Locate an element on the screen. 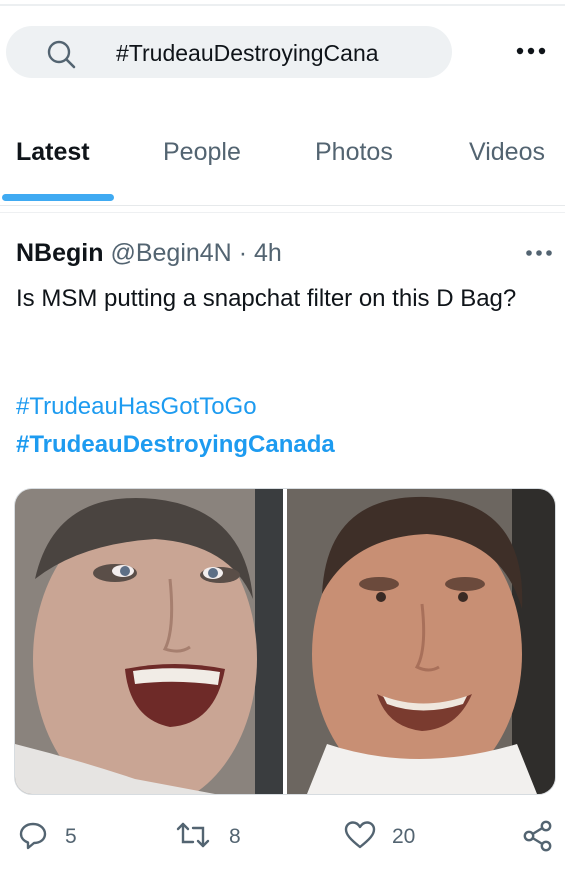  reply-icon is located at coordinates (33, 835).